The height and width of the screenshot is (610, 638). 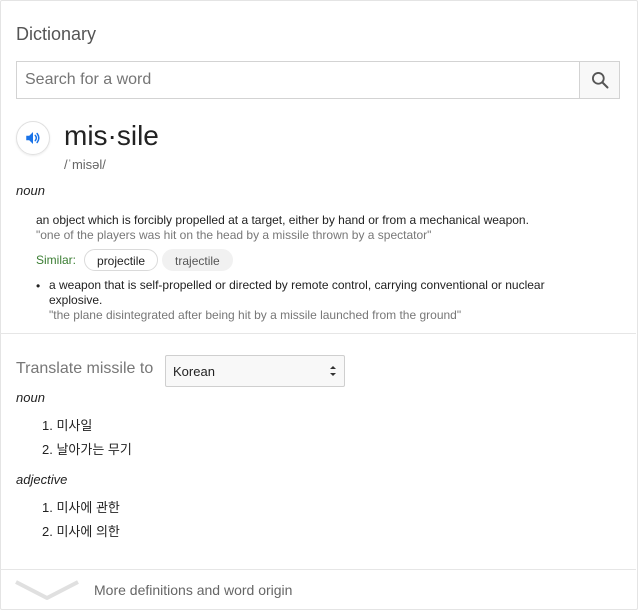 What do you see at coordinates (333, 371) in the screenshot?
I see `select-arrows-icon` at bounding box center [333, 371].